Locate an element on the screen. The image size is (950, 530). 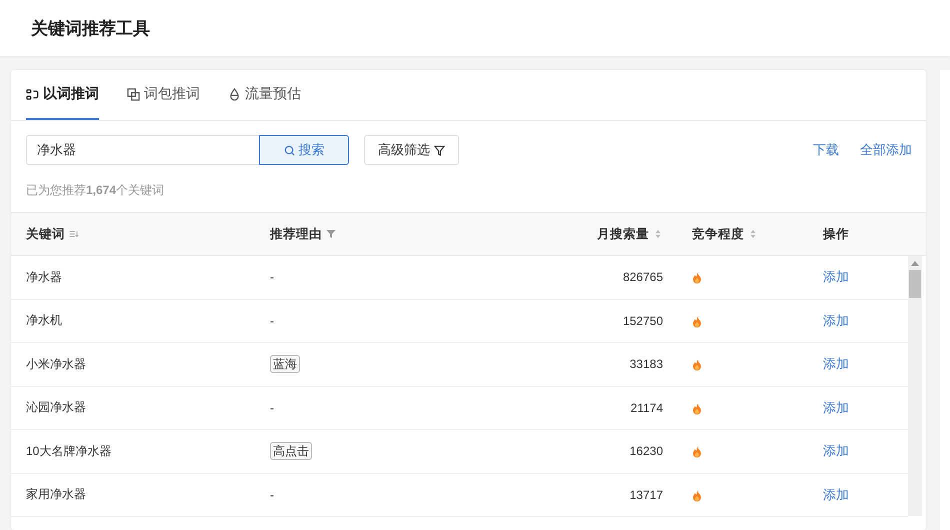
column-title: 操作 is located at coordinates (836, 234).